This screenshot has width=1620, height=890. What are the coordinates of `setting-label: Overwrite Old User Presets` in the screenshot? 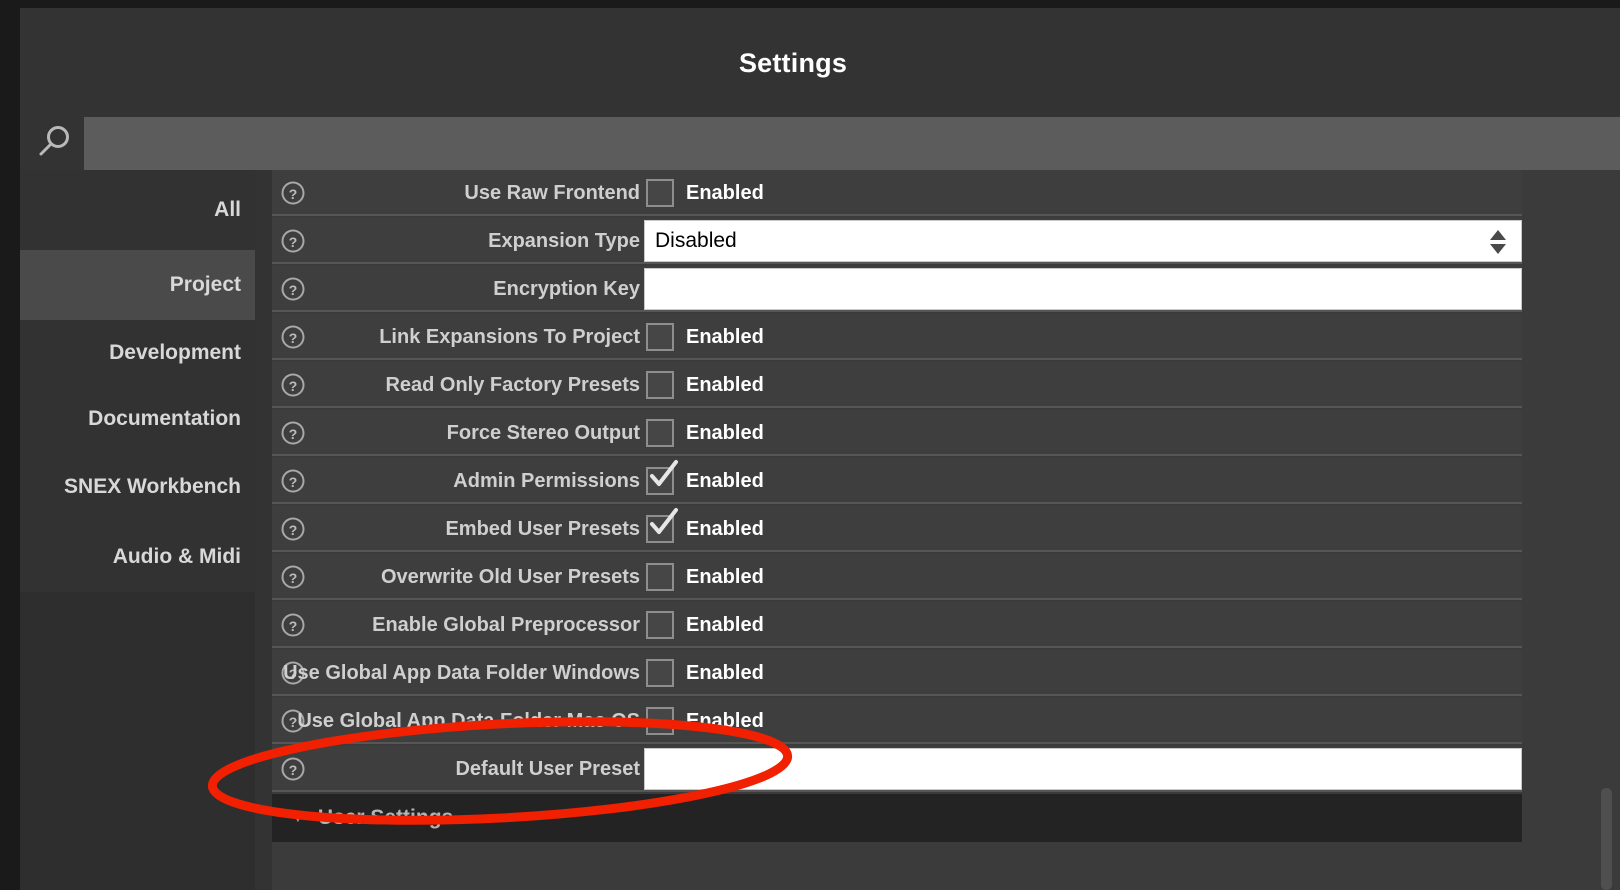 It's located at (510, 576).